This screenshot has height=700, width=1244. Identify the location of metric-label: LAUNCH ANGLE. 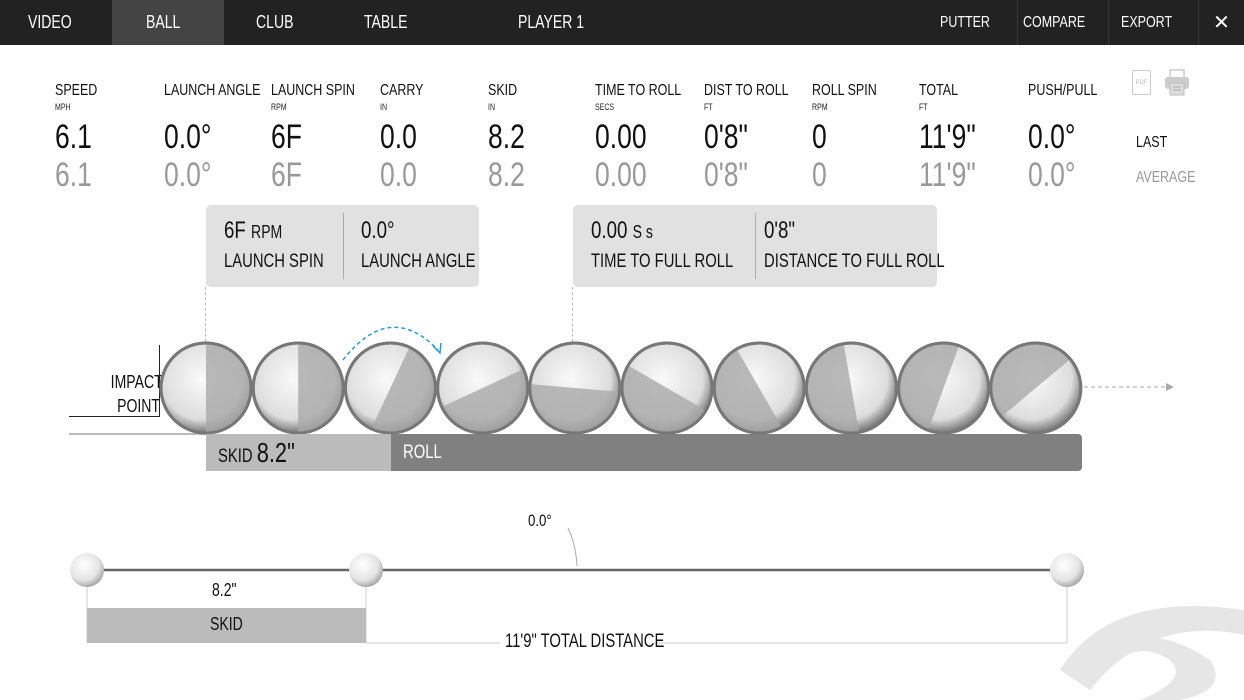
(212, 90).